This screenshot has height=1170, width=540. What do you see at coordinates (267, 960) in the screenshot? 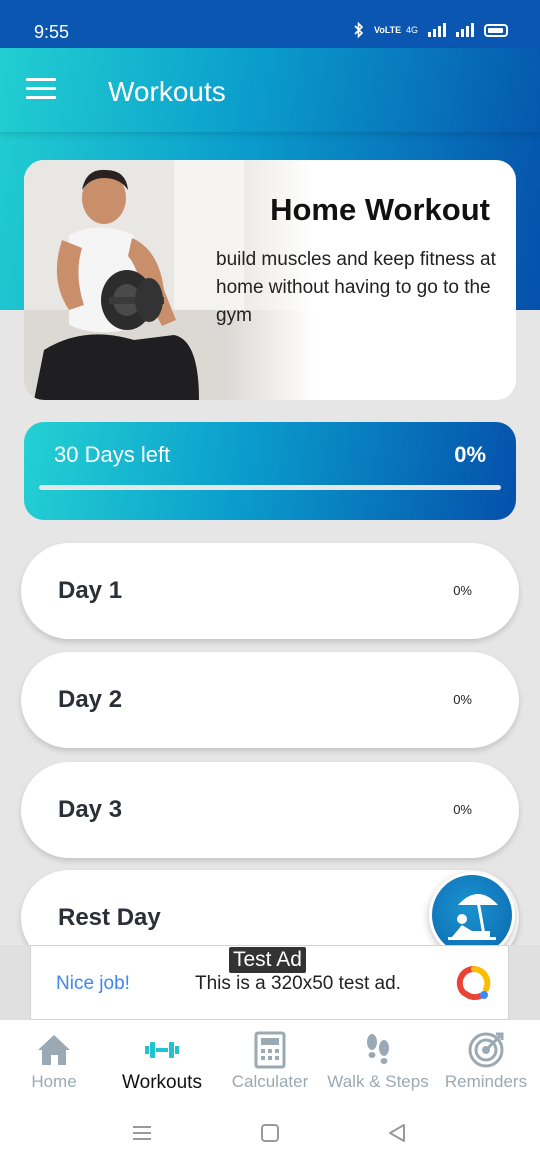
I see `test-ad-tag: Test Ad` at bounding box center [267, 960].